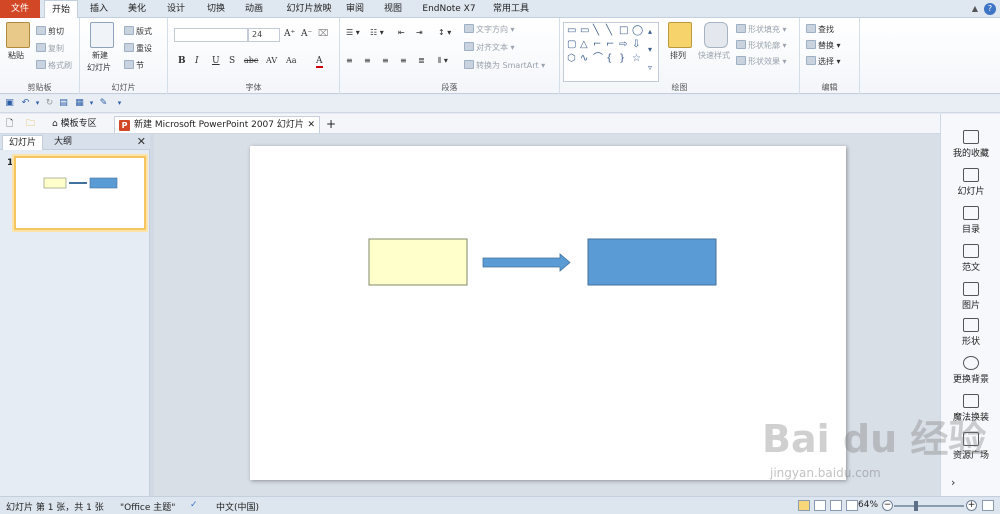  I want to click on zoom-slider, so click(929, 506).